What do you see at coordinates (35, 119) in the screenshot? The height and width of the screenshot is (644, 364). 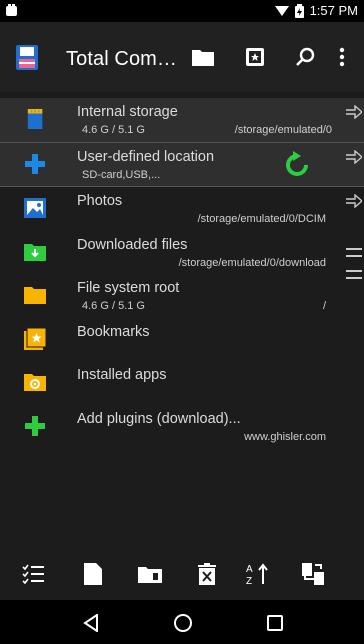 I see `sd-card-icon` at bounding box center [35, 119].